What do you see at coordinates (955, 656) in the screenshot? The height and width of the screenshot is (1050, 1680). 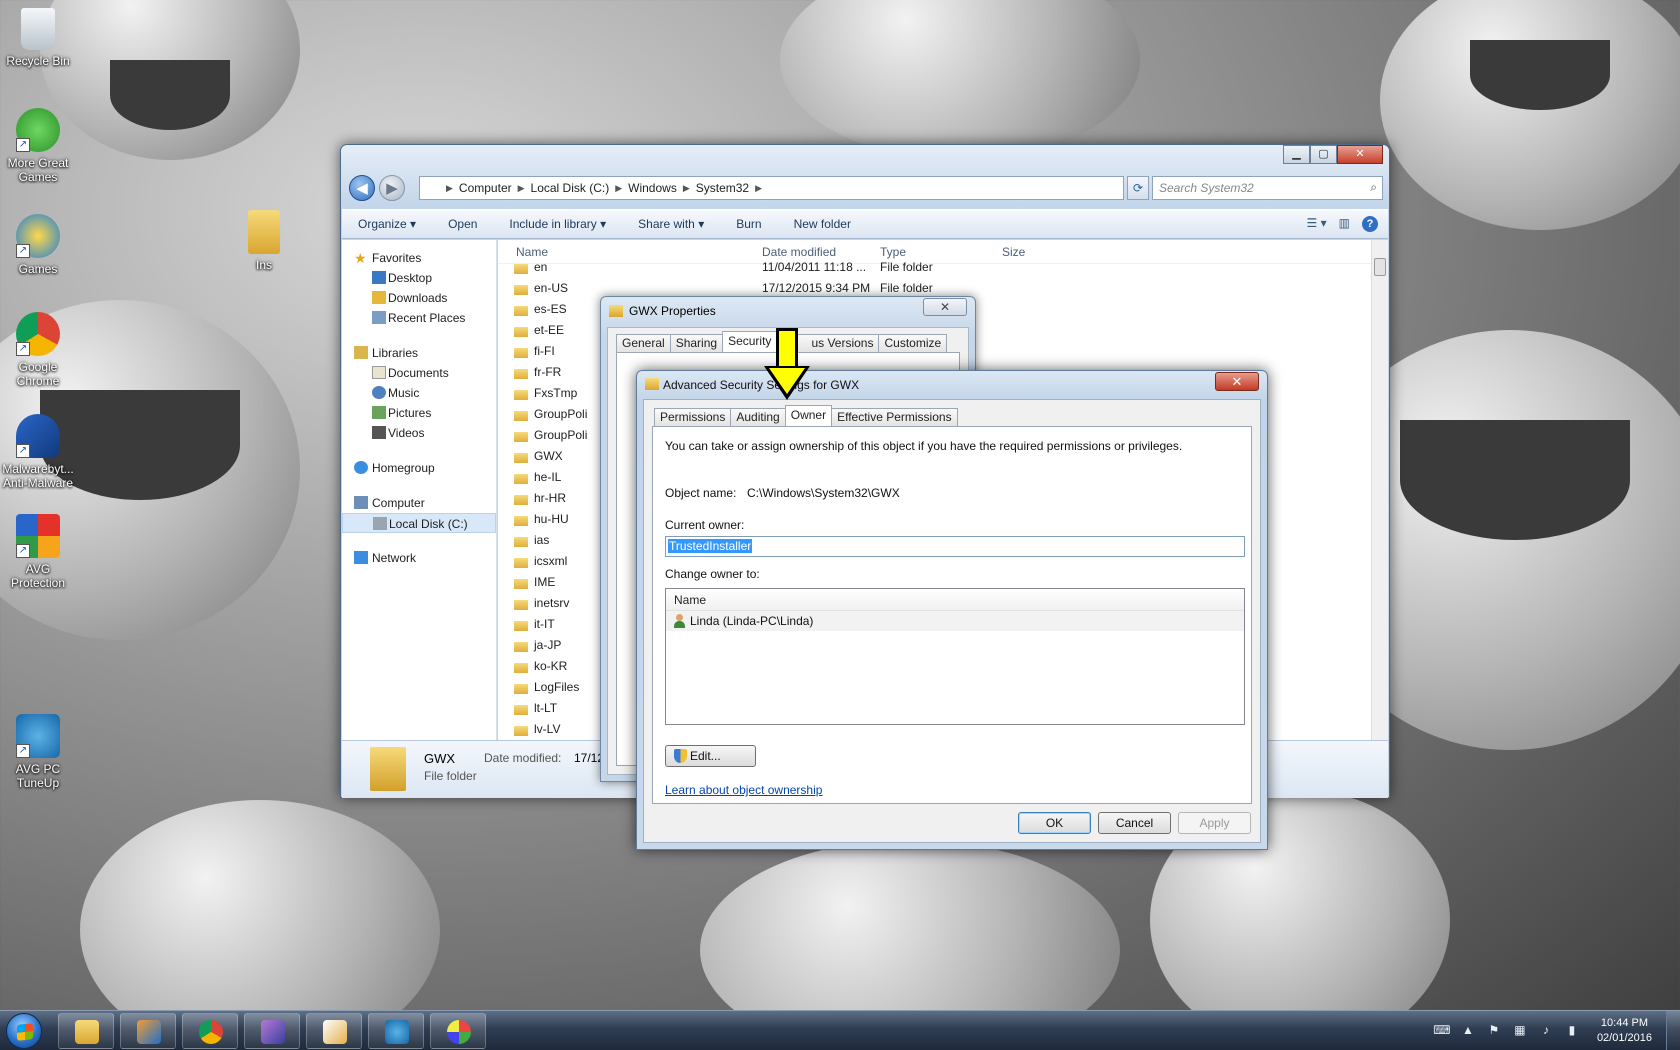 I see `change-owner-list: Name Linda (Linda-PC\Linda)` at bounding box center [955, 656].